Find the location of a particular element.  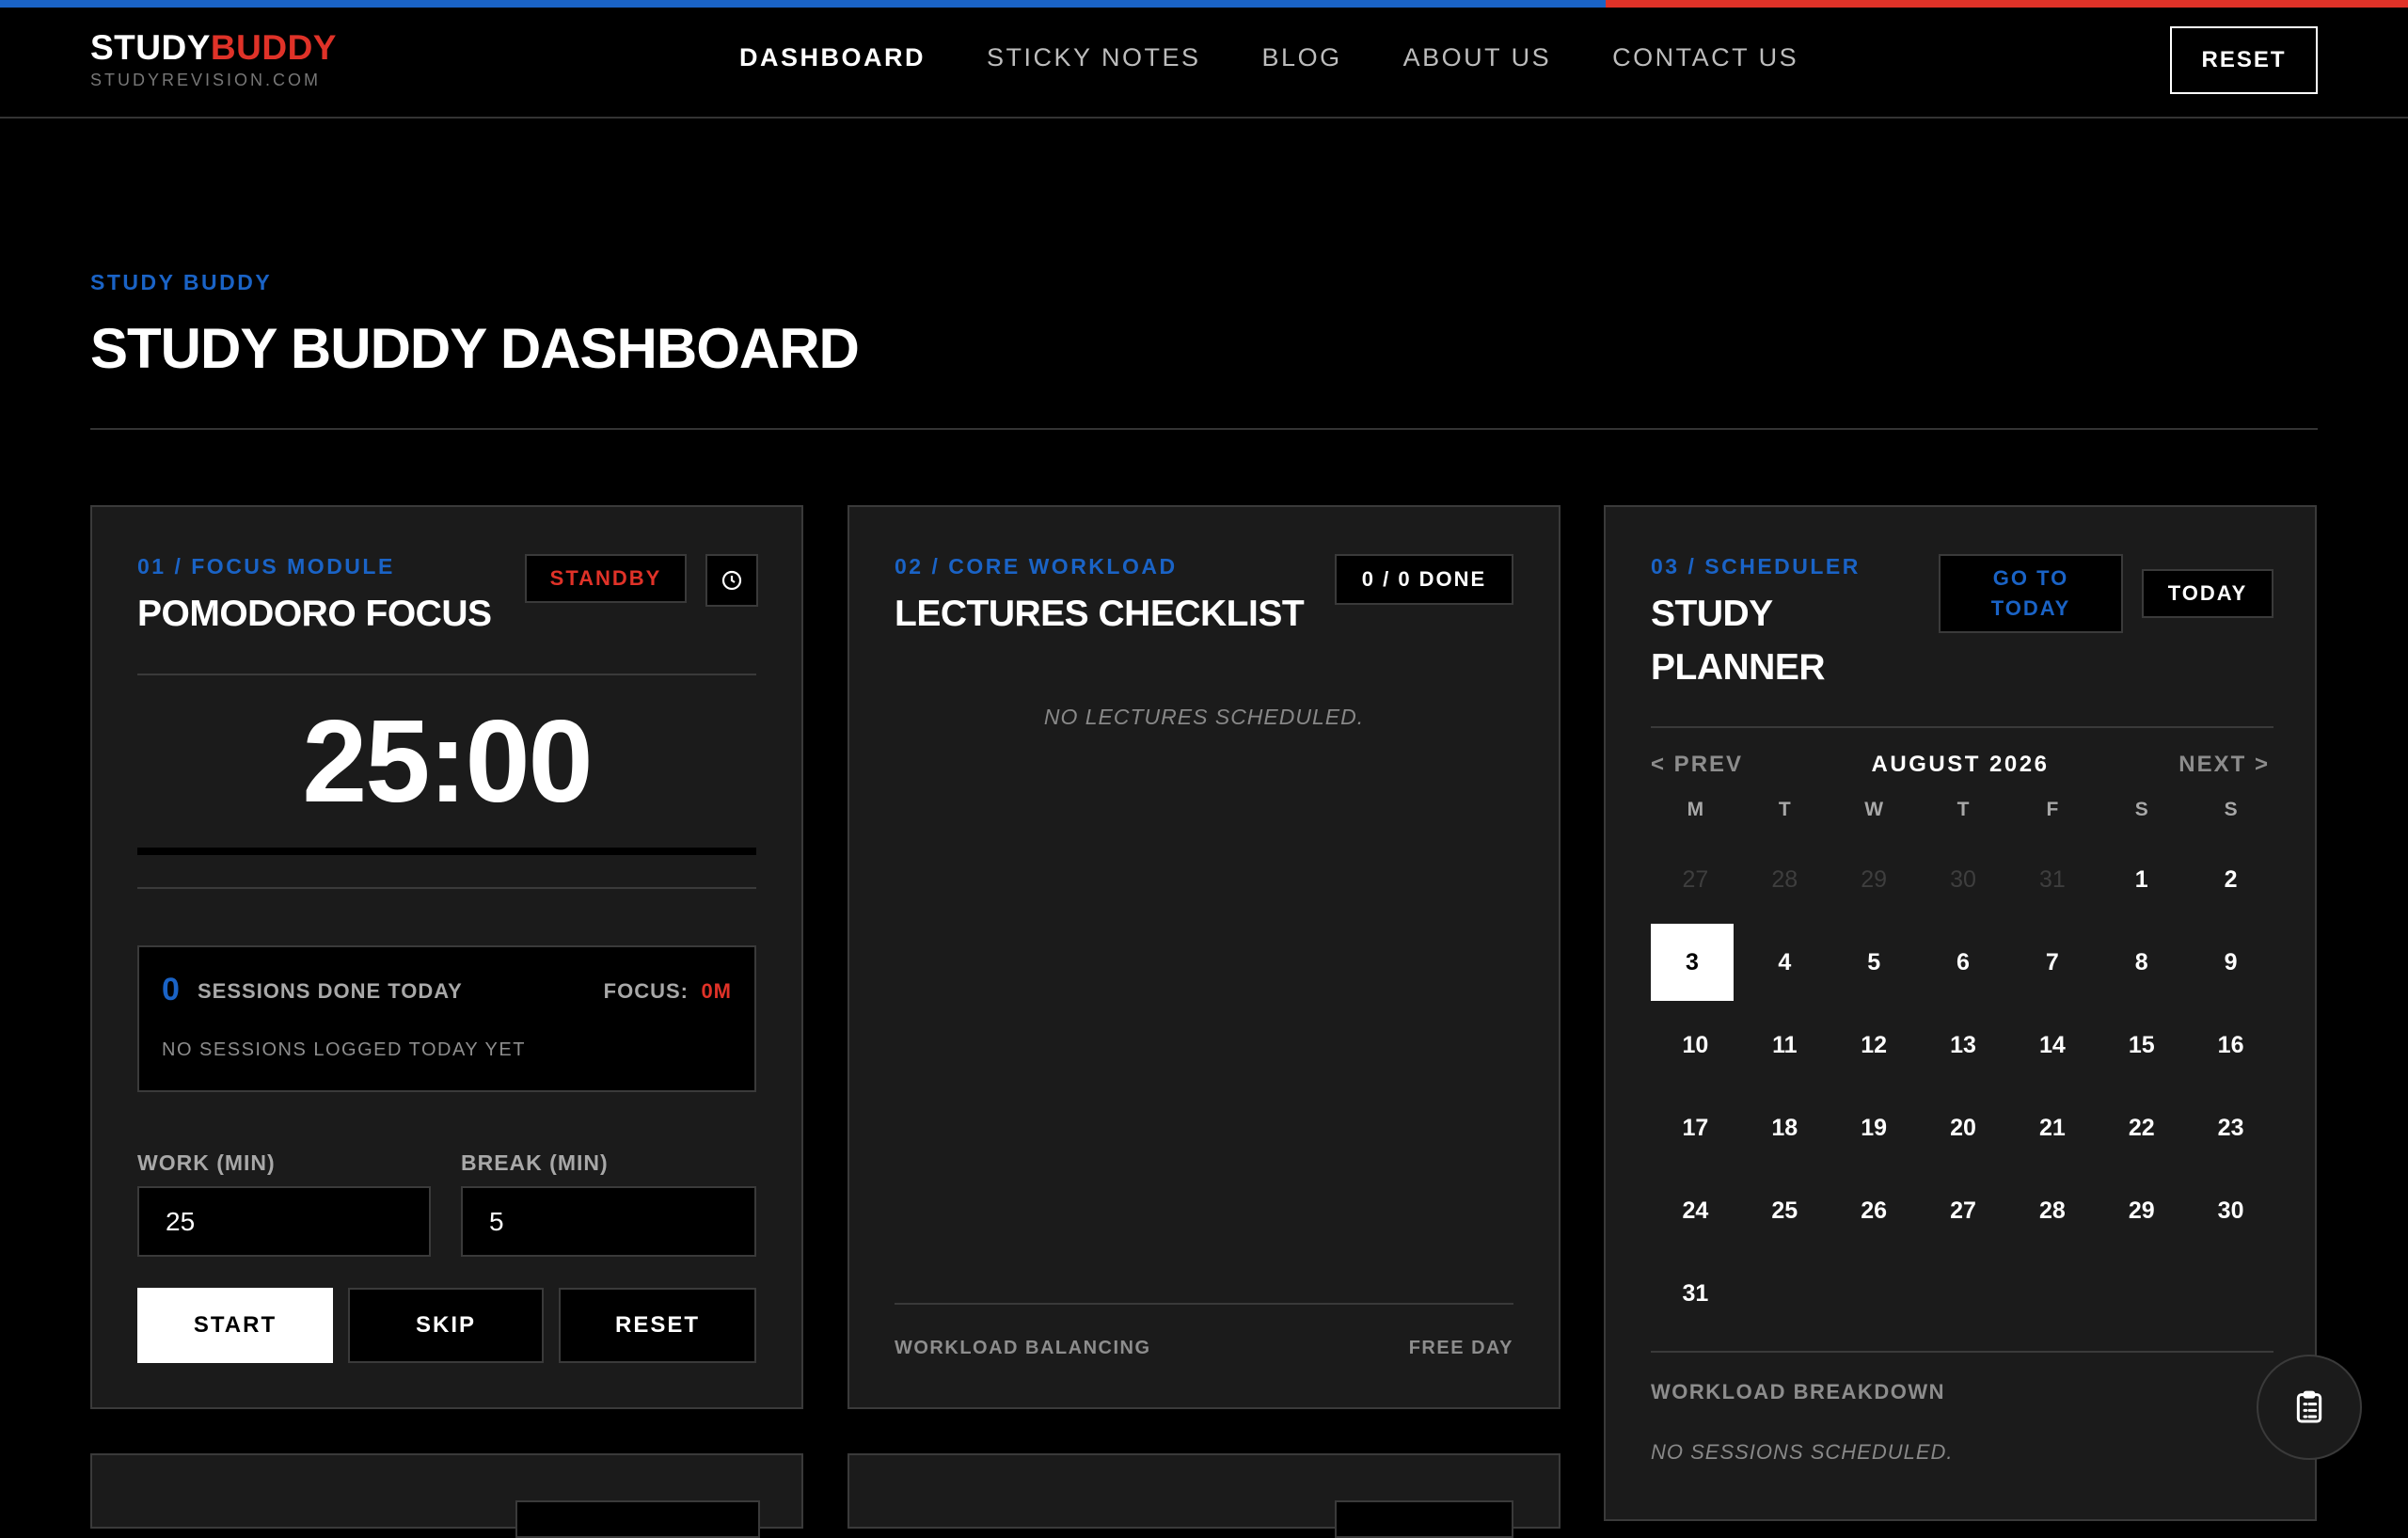

logo: STUDYBUDDY STUDYREVISION.COM is located at coordinates (214, 60).